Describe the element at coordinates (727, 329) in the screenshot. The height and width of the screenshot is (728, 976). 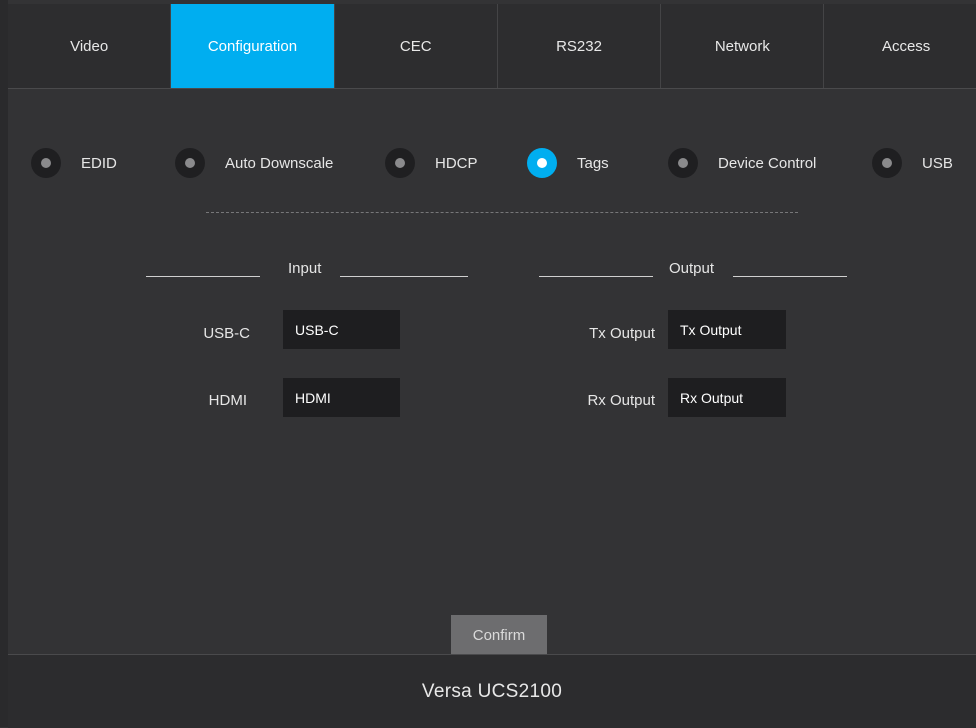
I see `tx-output-tag-input` at that location.